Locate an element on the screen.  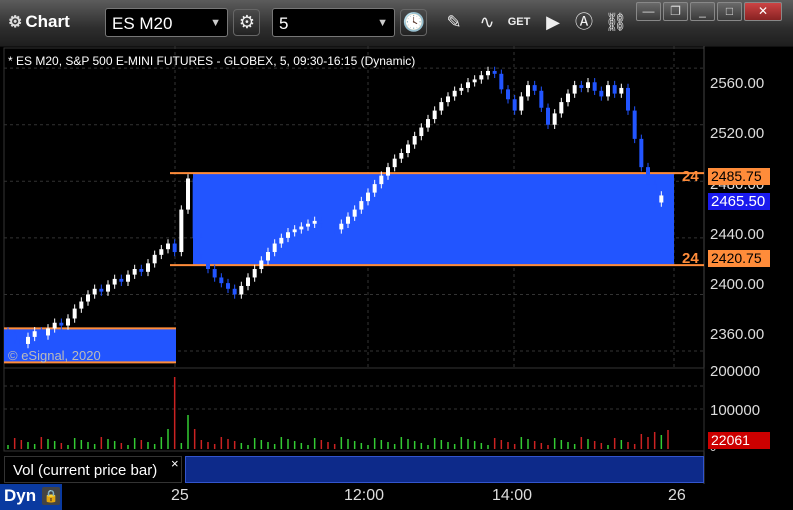
interval-combo: 5 ▼ is located at coordinates (333, 22).